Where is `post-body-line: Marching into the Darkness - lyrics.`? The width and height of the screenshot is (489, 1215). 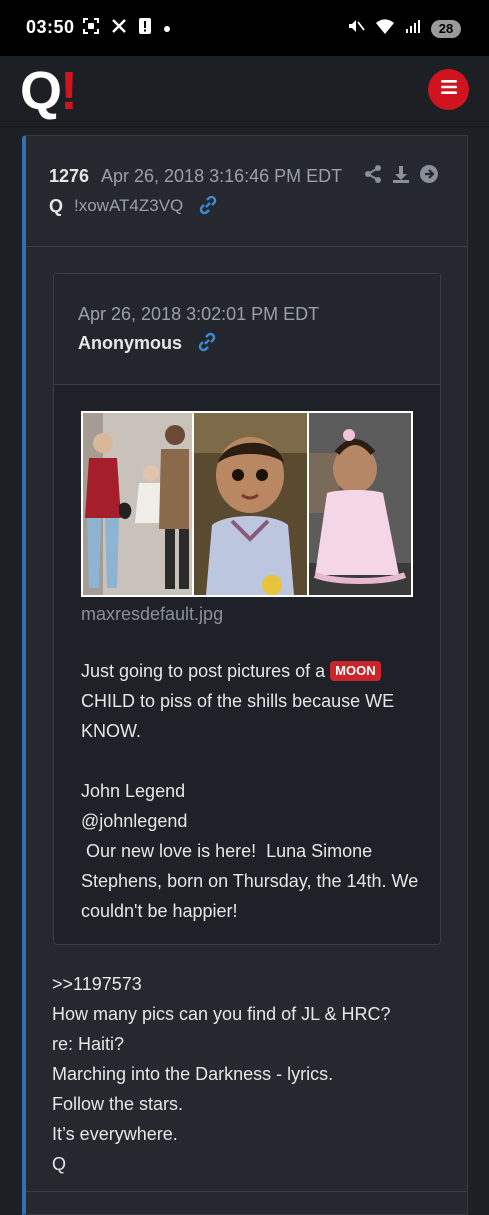 post-body-line: Marching into the Darkness - lyrics. is located at coordinates (193, 1074).